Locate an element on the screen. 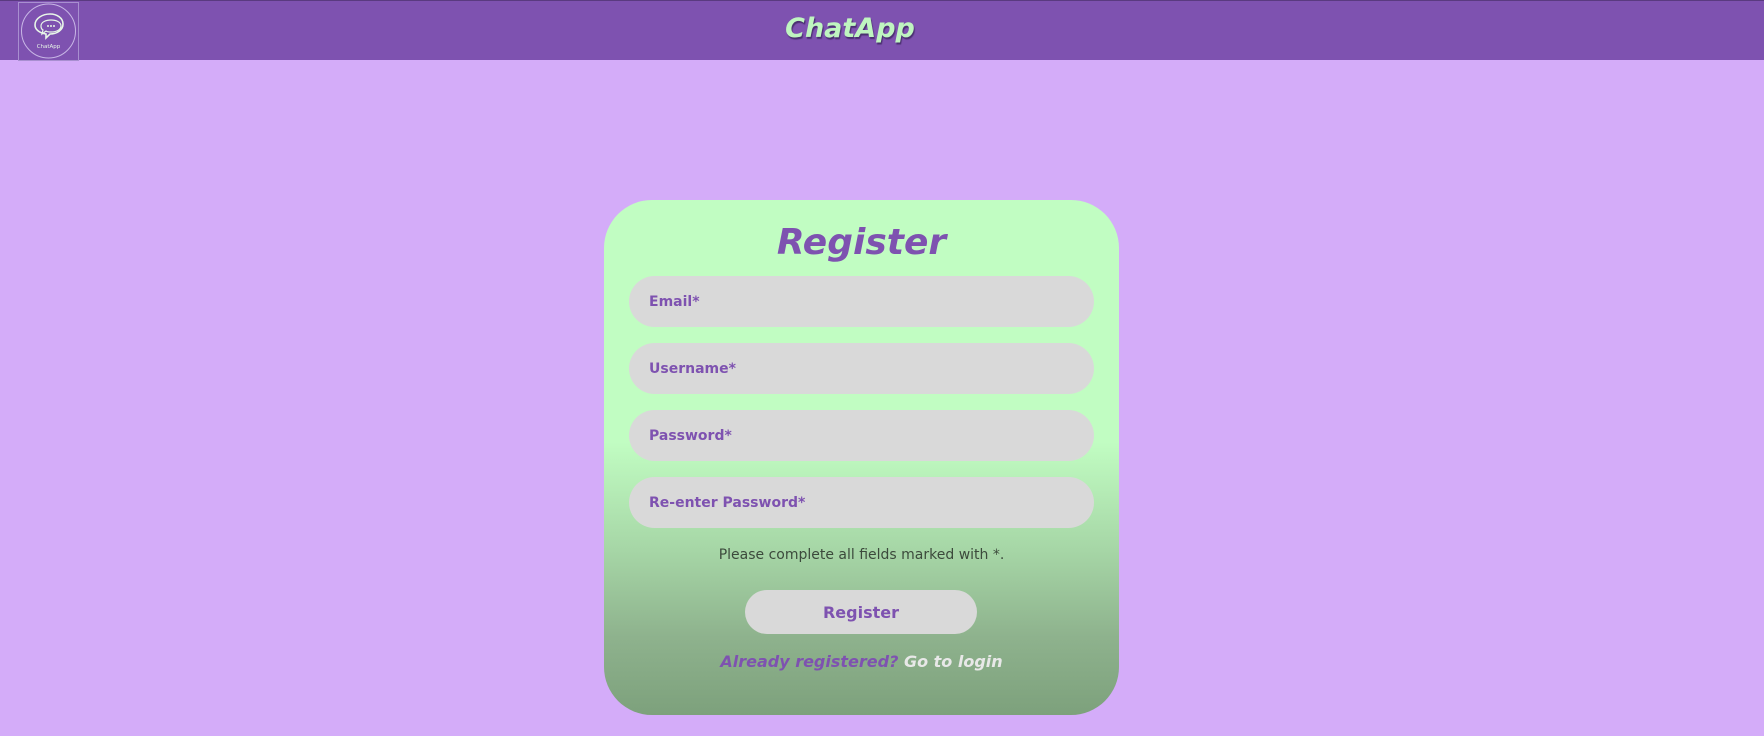  email-field is located at coordinates (861, 301).